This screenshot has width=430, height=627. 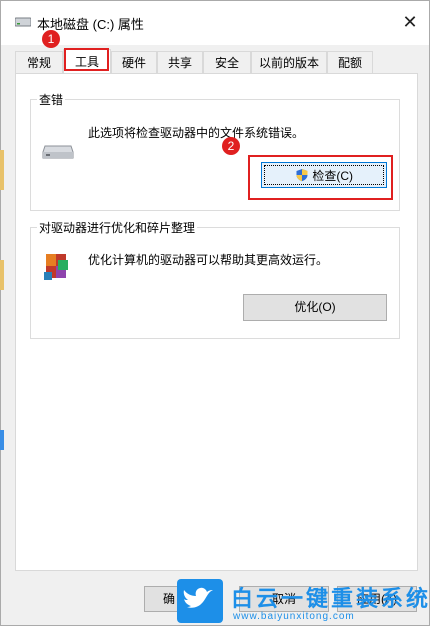 What do you see at coordinates (330, 598) in the screenshot?
I see `watermark-brand: 白云一键重装系统` at bounding box center [330, 598].